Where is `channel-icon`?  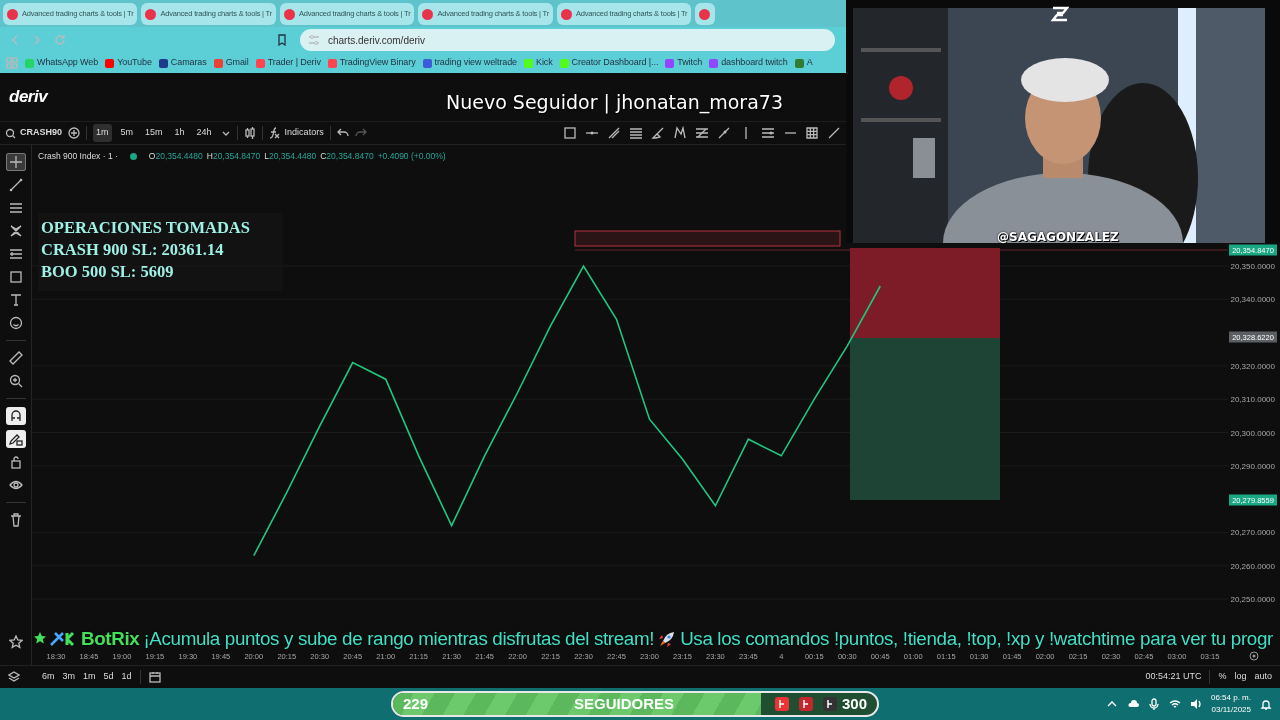
channel-icon is located at coordinates (767, 133).